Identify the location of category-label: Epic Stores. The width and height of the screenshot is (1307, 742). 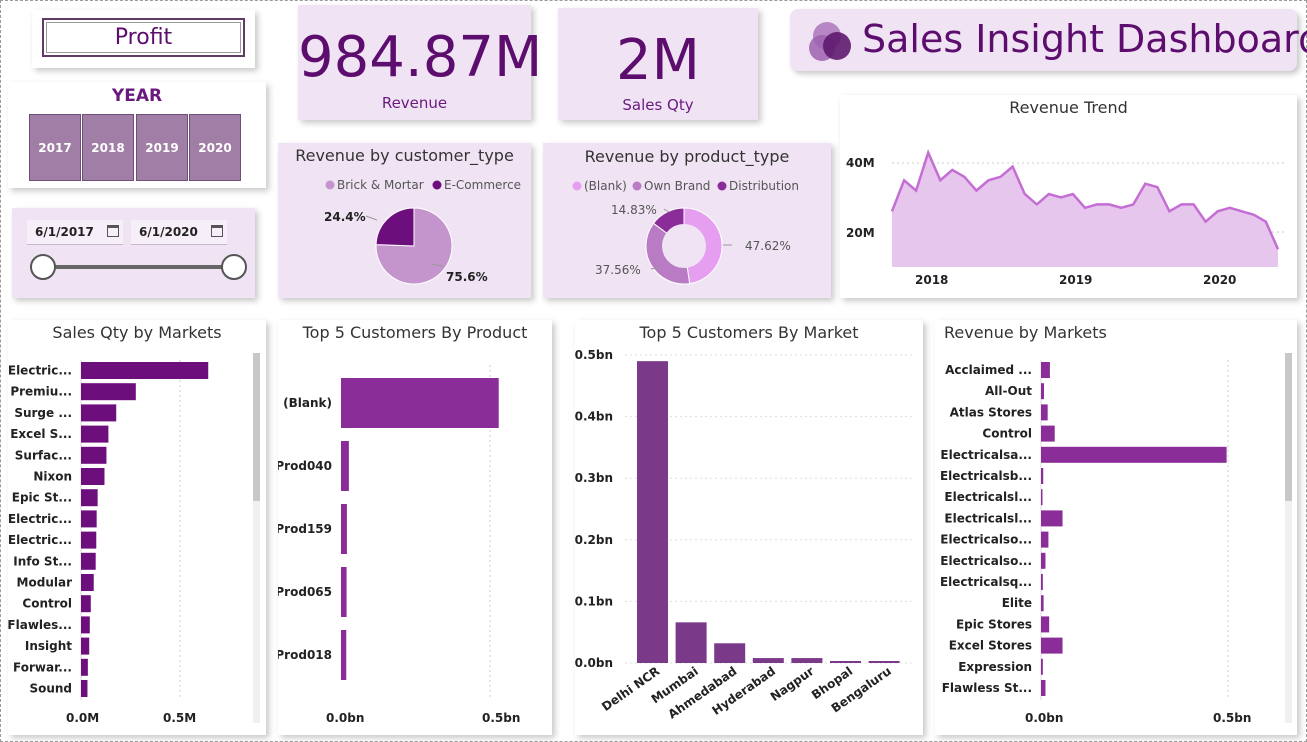
(994, 624).